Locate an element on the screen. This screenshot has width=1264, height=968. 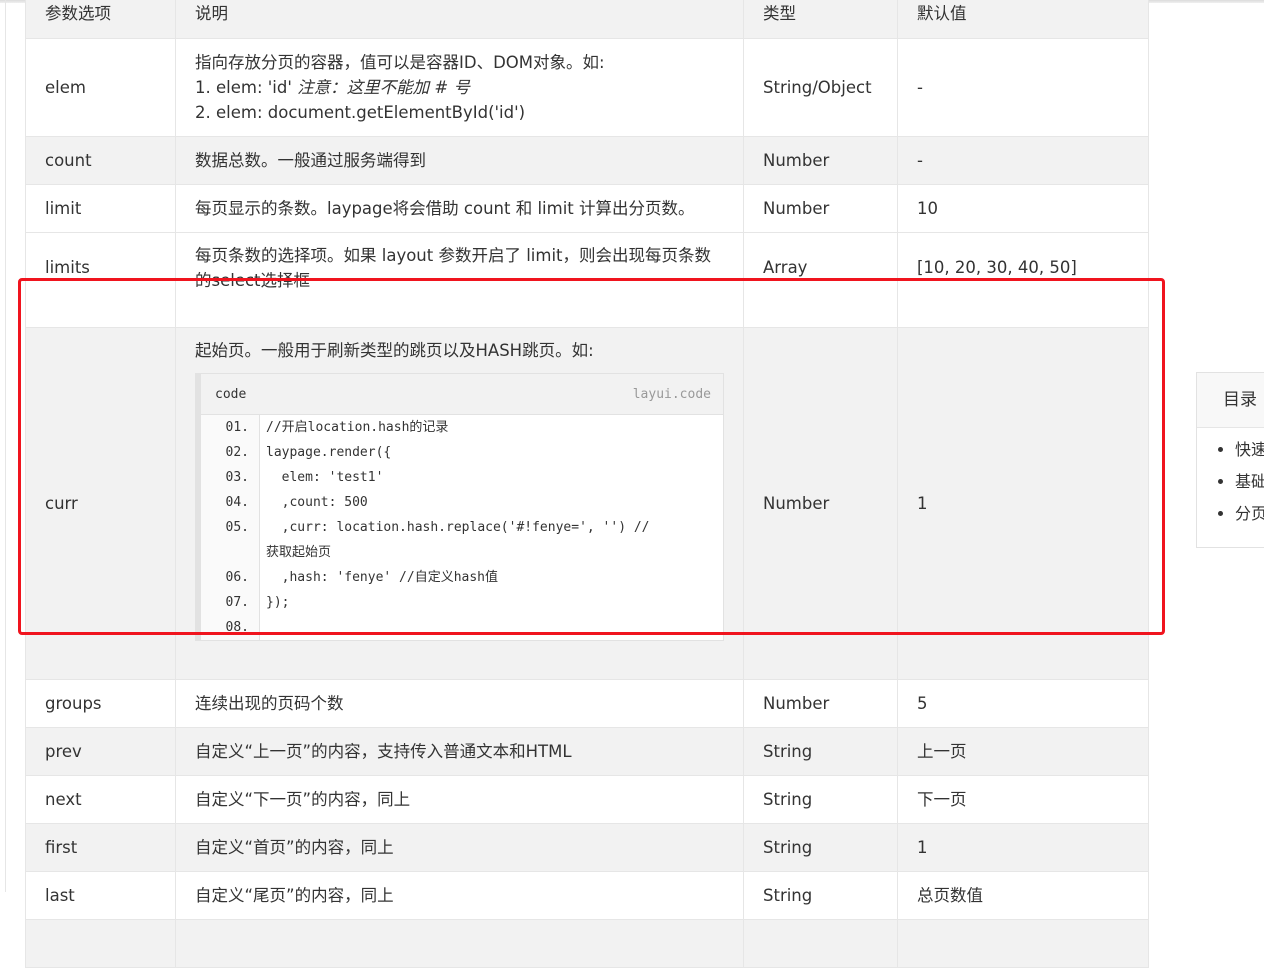
code-line: }); is located at coordinates (278, 602).